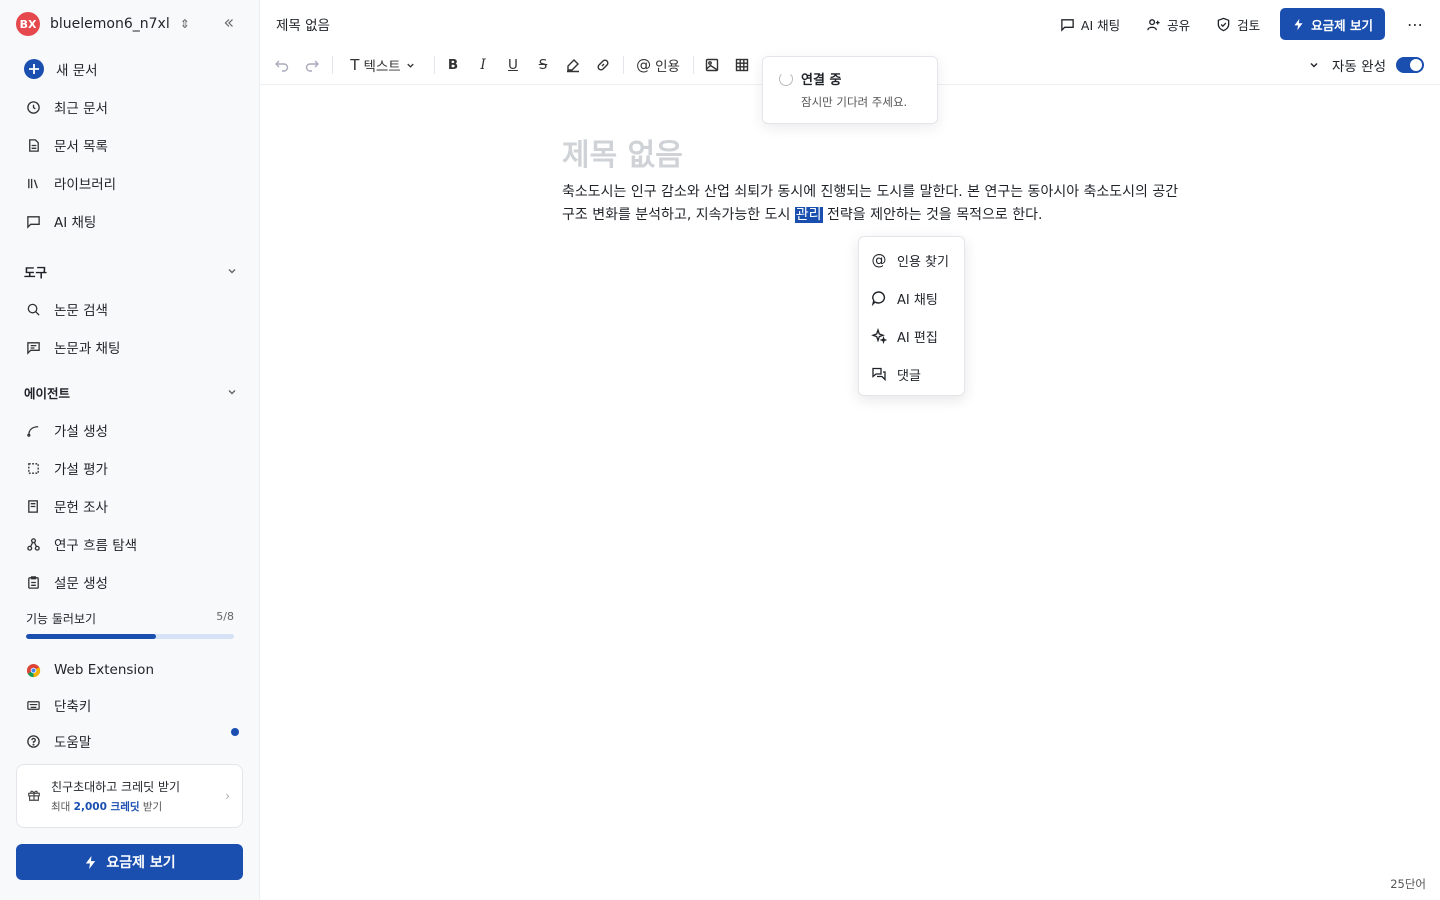 Image resolution: width=1440 pixels, height=900 pixels. Describe the element at coordinates (923, 262) in the screenshot. I see `menu-label: 인용 찾기` at that location.